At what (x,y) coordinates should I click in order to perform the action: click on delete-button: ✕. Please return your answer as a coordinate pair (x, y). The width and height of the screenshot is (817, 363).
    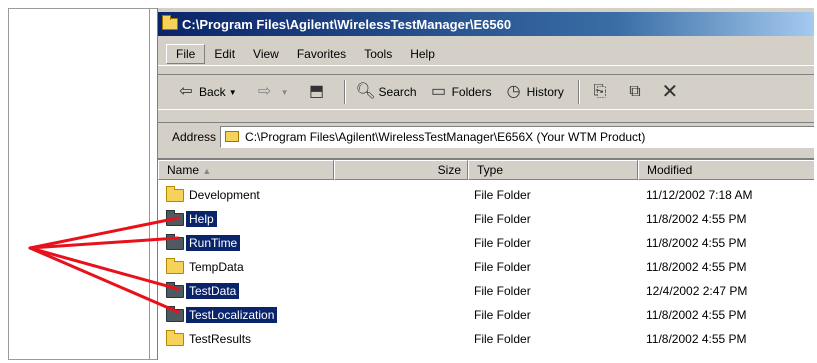
    Looking at the image, I should click on (671, 92).